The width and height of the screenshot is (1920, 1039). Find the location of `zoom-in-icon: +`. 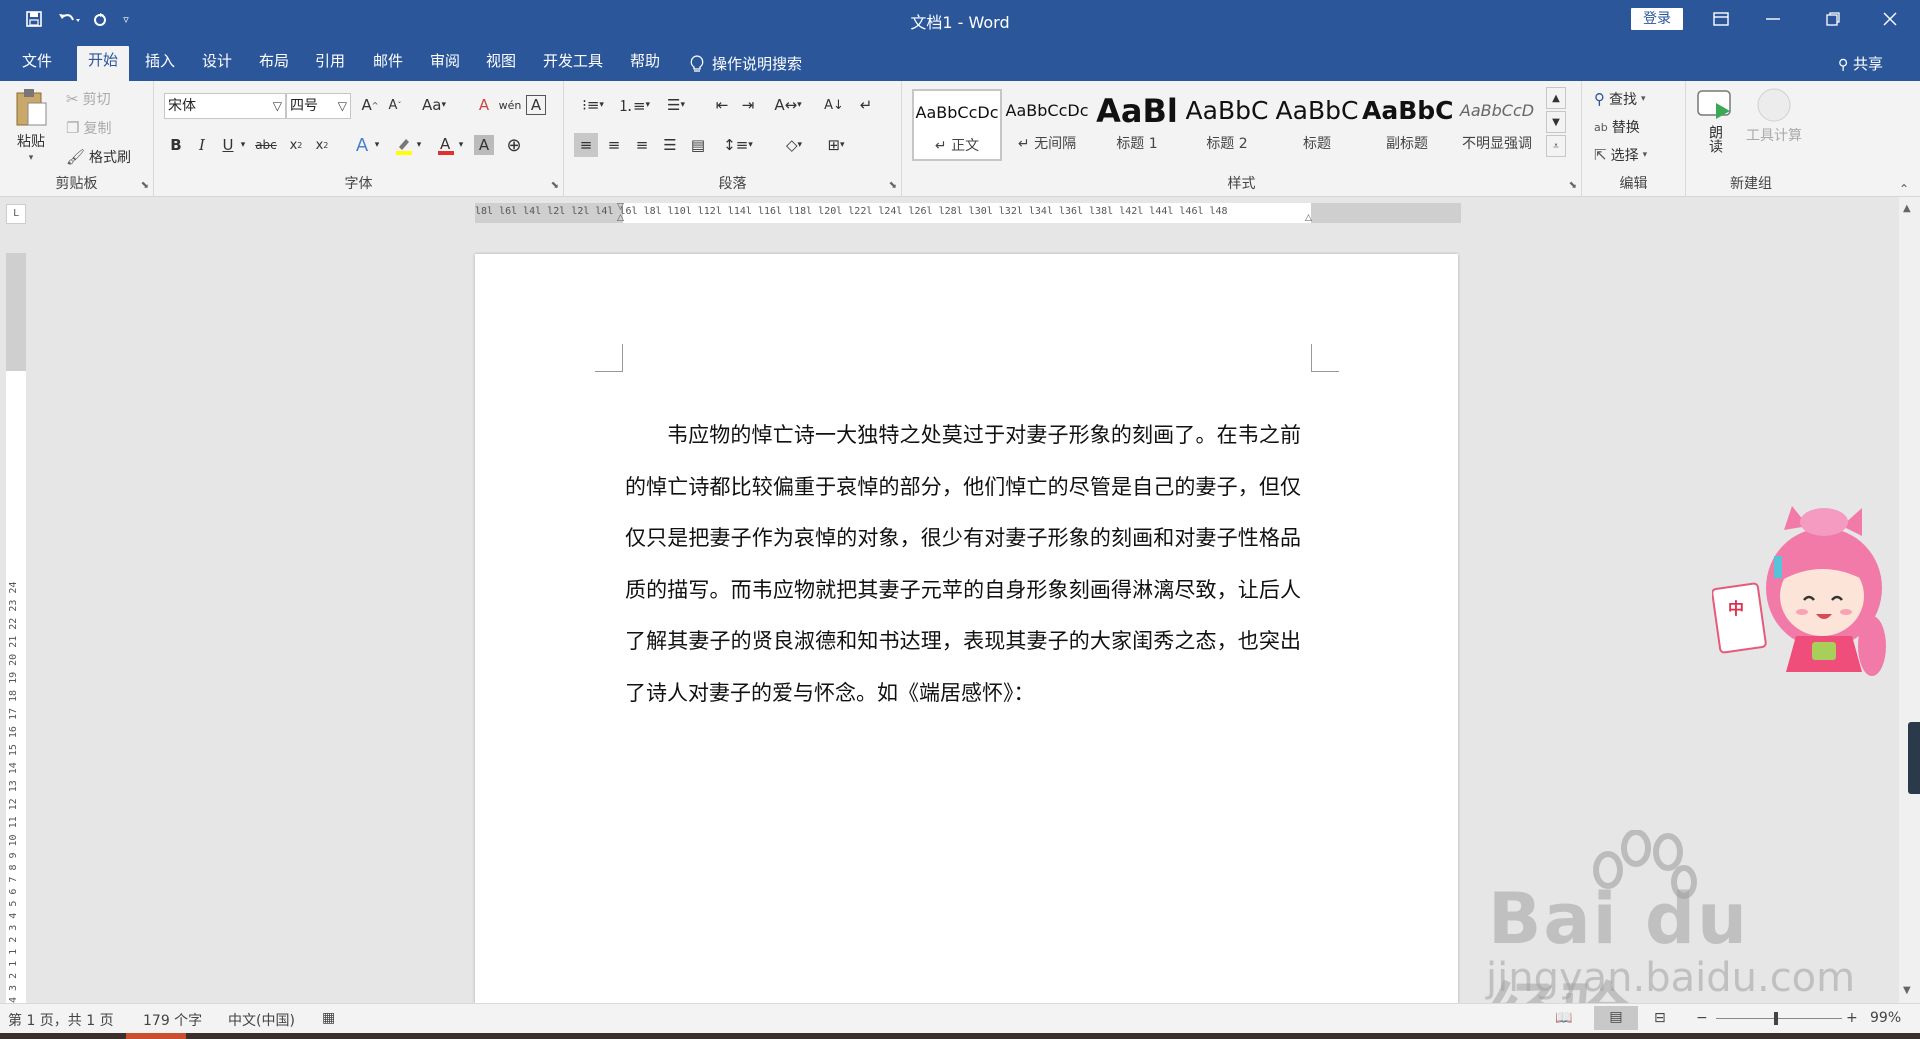

zoom-in-icon: + is located at coordinates (1852, 1018).